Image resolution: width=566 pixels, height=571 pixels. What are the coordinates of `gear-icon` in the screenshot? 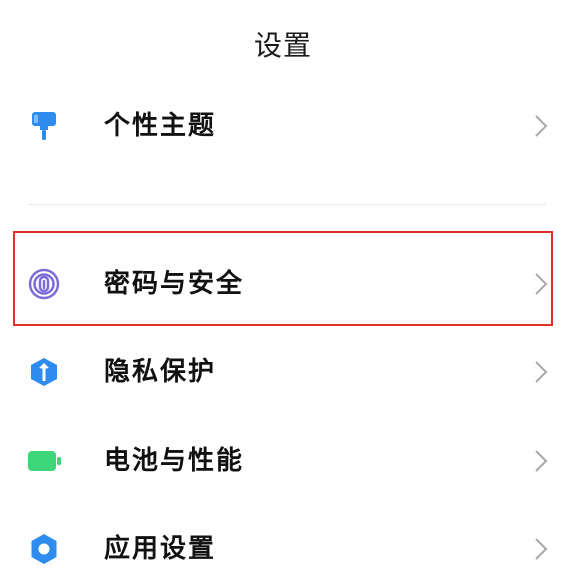 It's located at (44, 549).